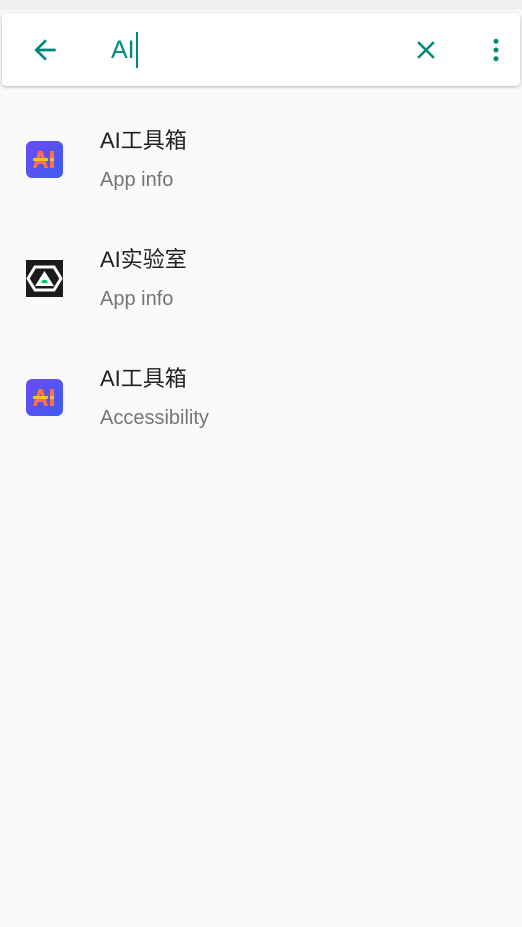 The width and height of the screenshot is (522, 927). I want to click on close-icon, so click(426, 50).